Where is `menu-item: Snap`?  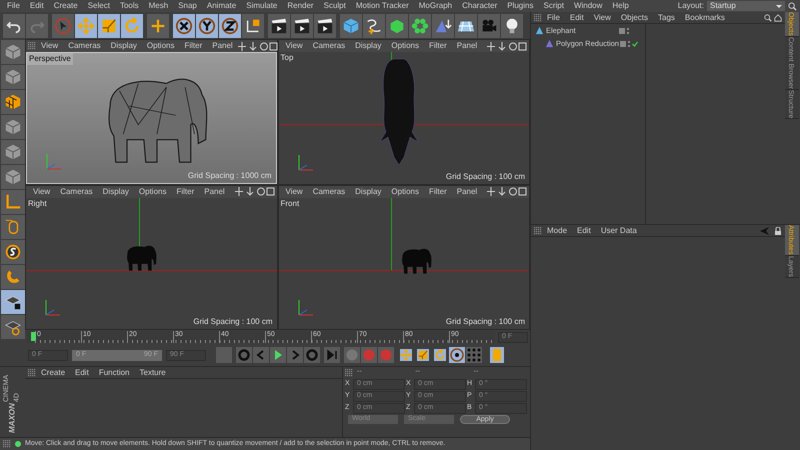 menu-item: Snap is located at coordinates (187, 6).